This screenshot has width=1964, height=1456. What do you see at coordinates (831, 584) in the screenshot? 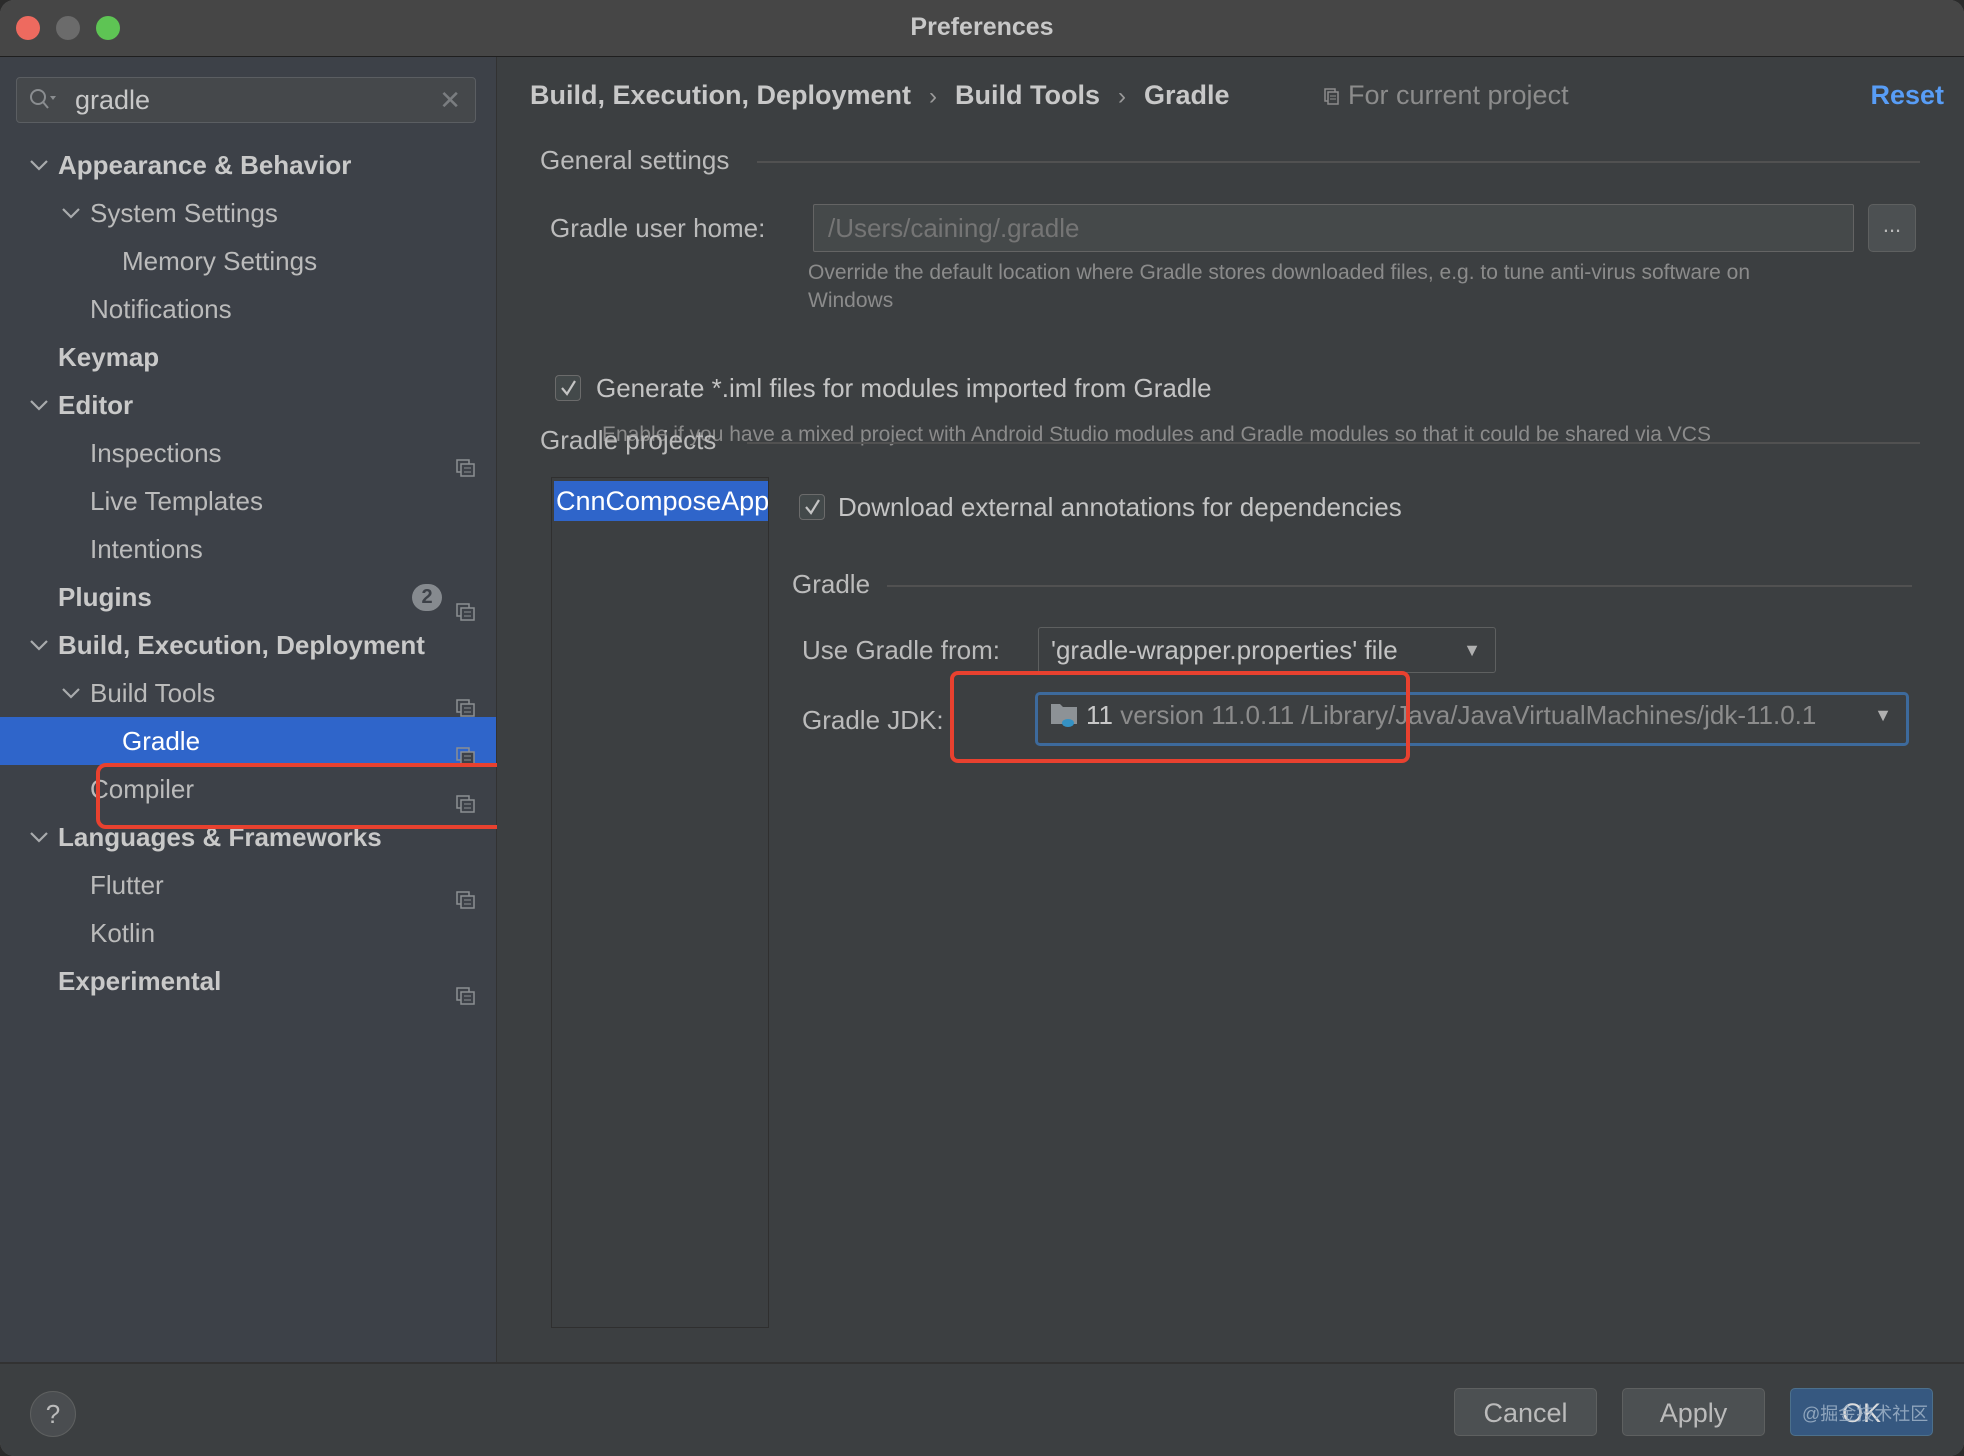
I see `gradle-section-title: Gradle` at bounding box center [831, 584].